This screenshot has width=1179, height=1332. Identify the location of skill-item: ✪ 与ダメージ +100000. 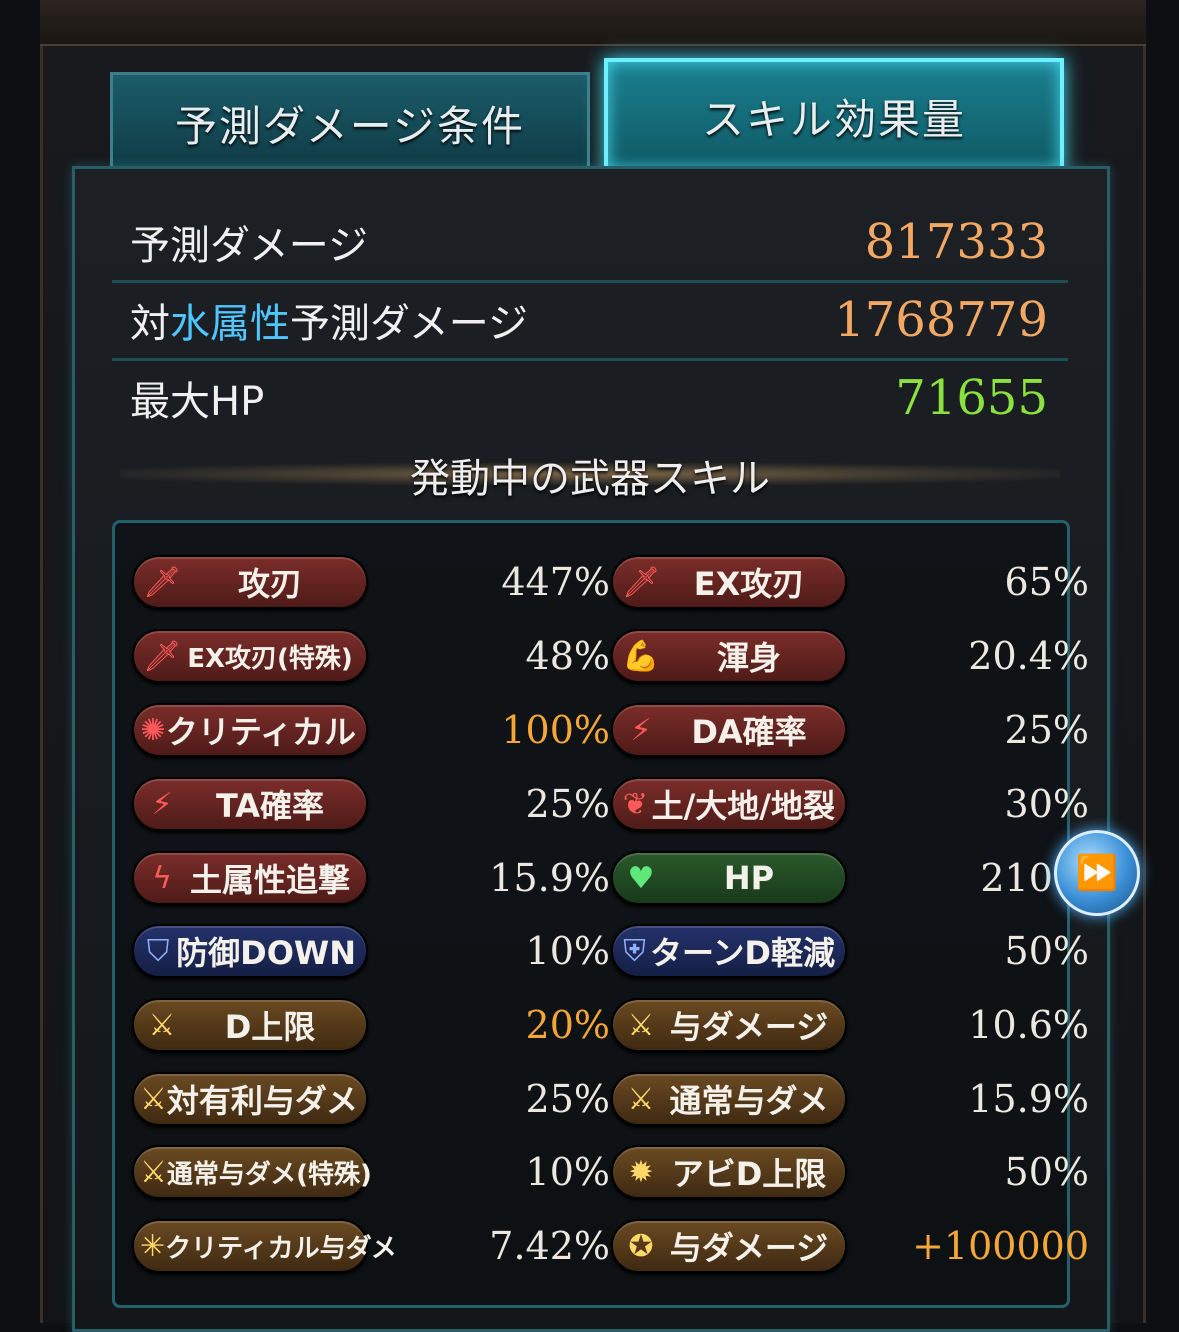
(850, 1246).